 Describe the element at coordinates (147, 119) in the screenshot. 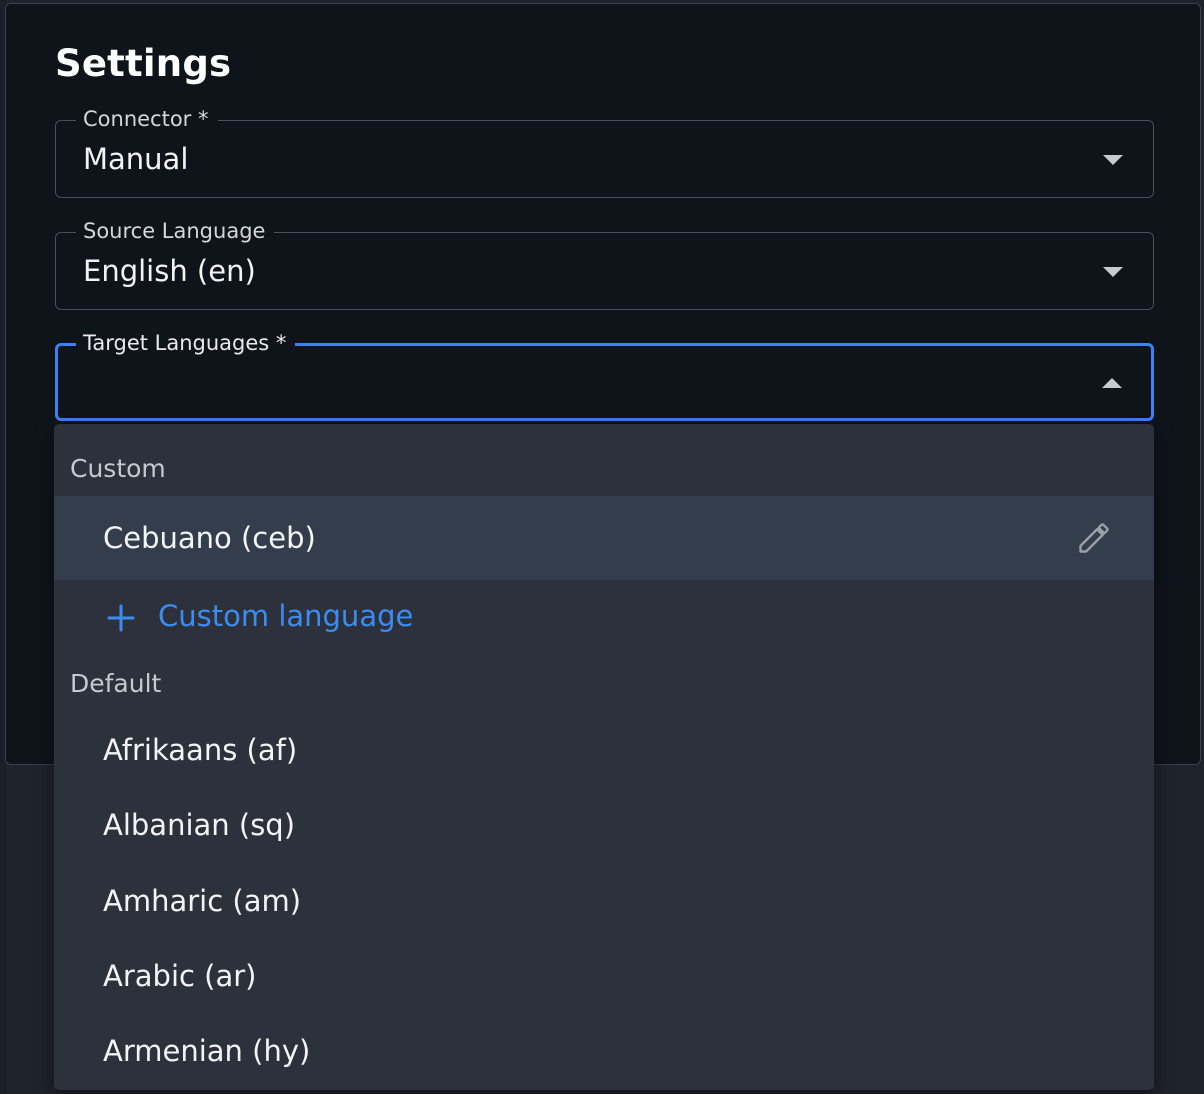

I see `connector-label: Connector *` at that location.